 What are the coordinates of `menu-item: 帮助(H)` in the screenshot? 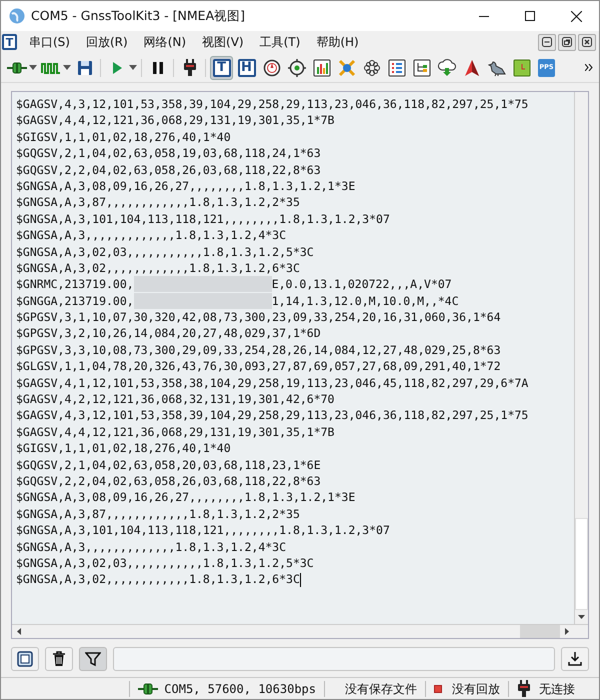 It's located at (337, 42).